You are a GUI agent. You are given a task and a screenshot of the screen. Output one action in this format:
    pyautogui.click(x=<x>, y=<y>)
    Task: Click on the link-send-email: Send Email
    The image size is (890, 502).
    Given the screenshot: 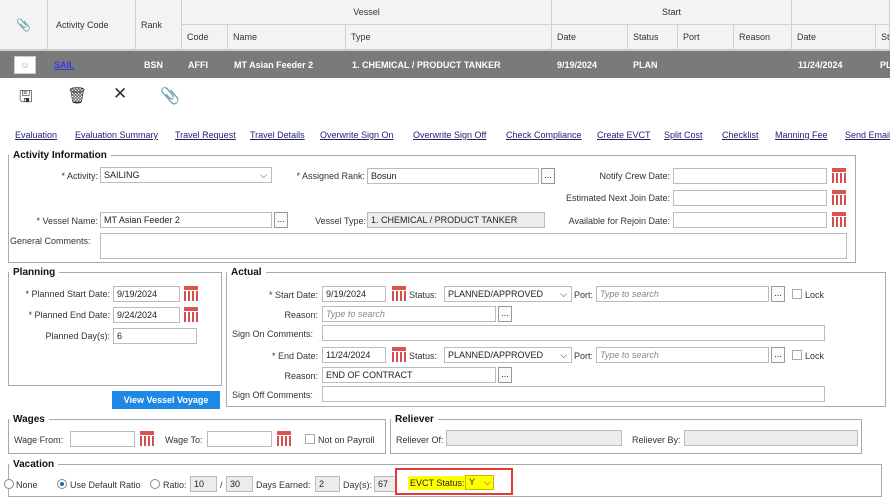 What is the action you would take?
    pyautogui.click(x=867, y=135)
    